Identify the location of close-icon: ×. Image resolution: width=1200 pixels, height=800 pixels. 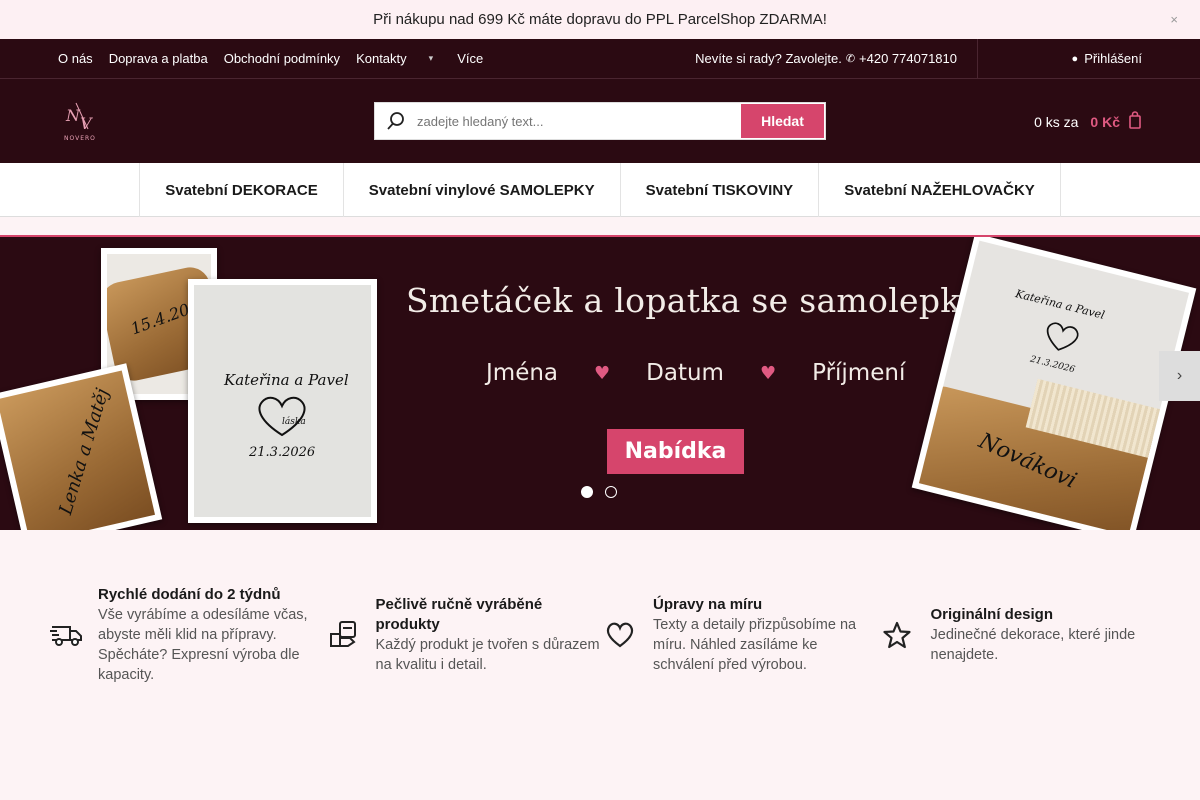
(1174, 19).